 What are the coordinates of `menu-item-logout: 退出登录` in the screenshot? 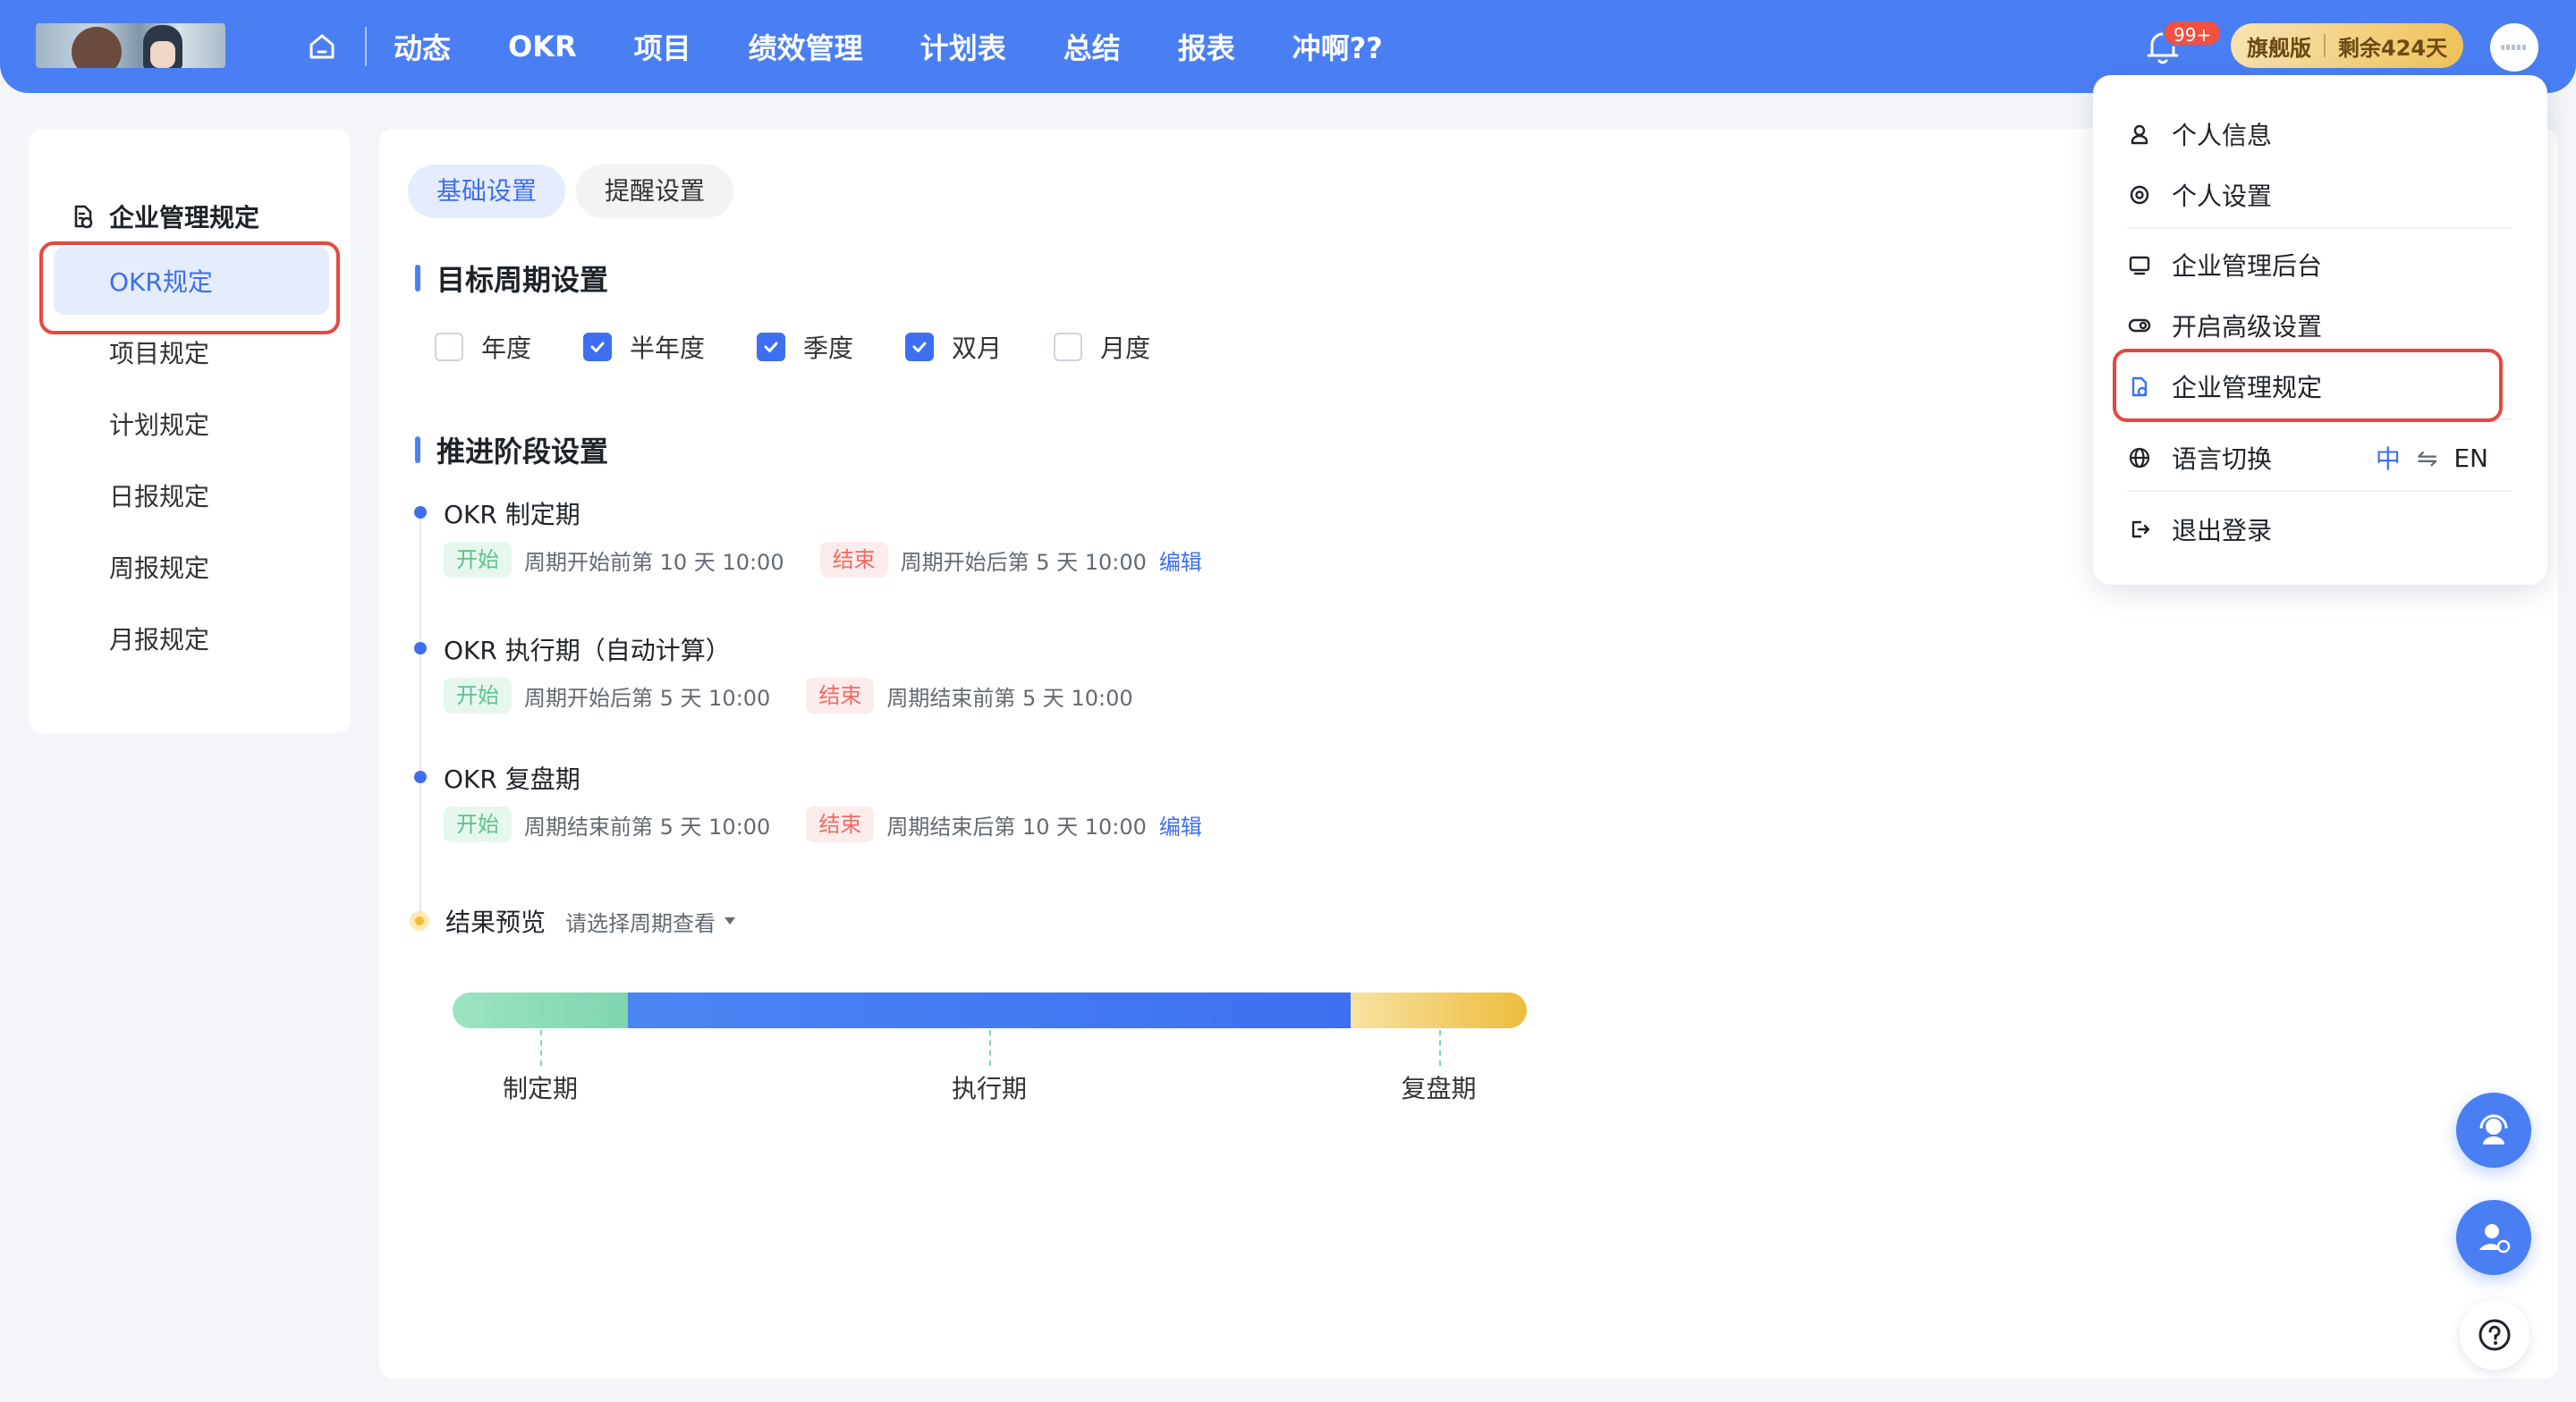 It's located at (2199, 529).